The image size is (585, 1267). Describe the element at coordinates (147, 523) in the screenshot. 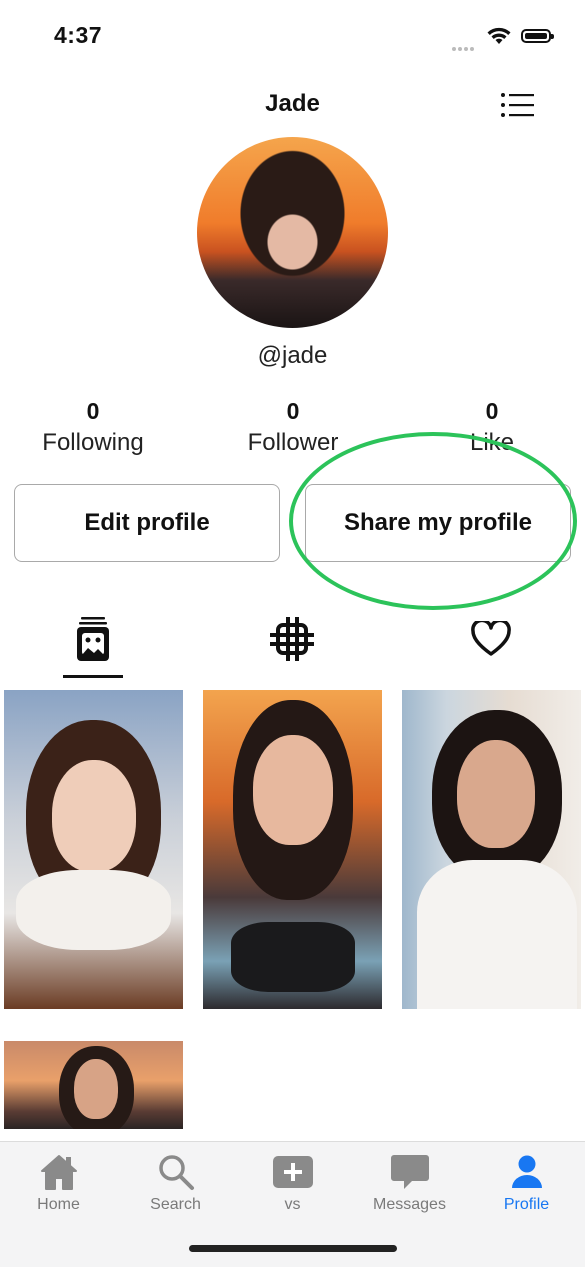

I see `edit-profile-button: Edit profile` at that location.